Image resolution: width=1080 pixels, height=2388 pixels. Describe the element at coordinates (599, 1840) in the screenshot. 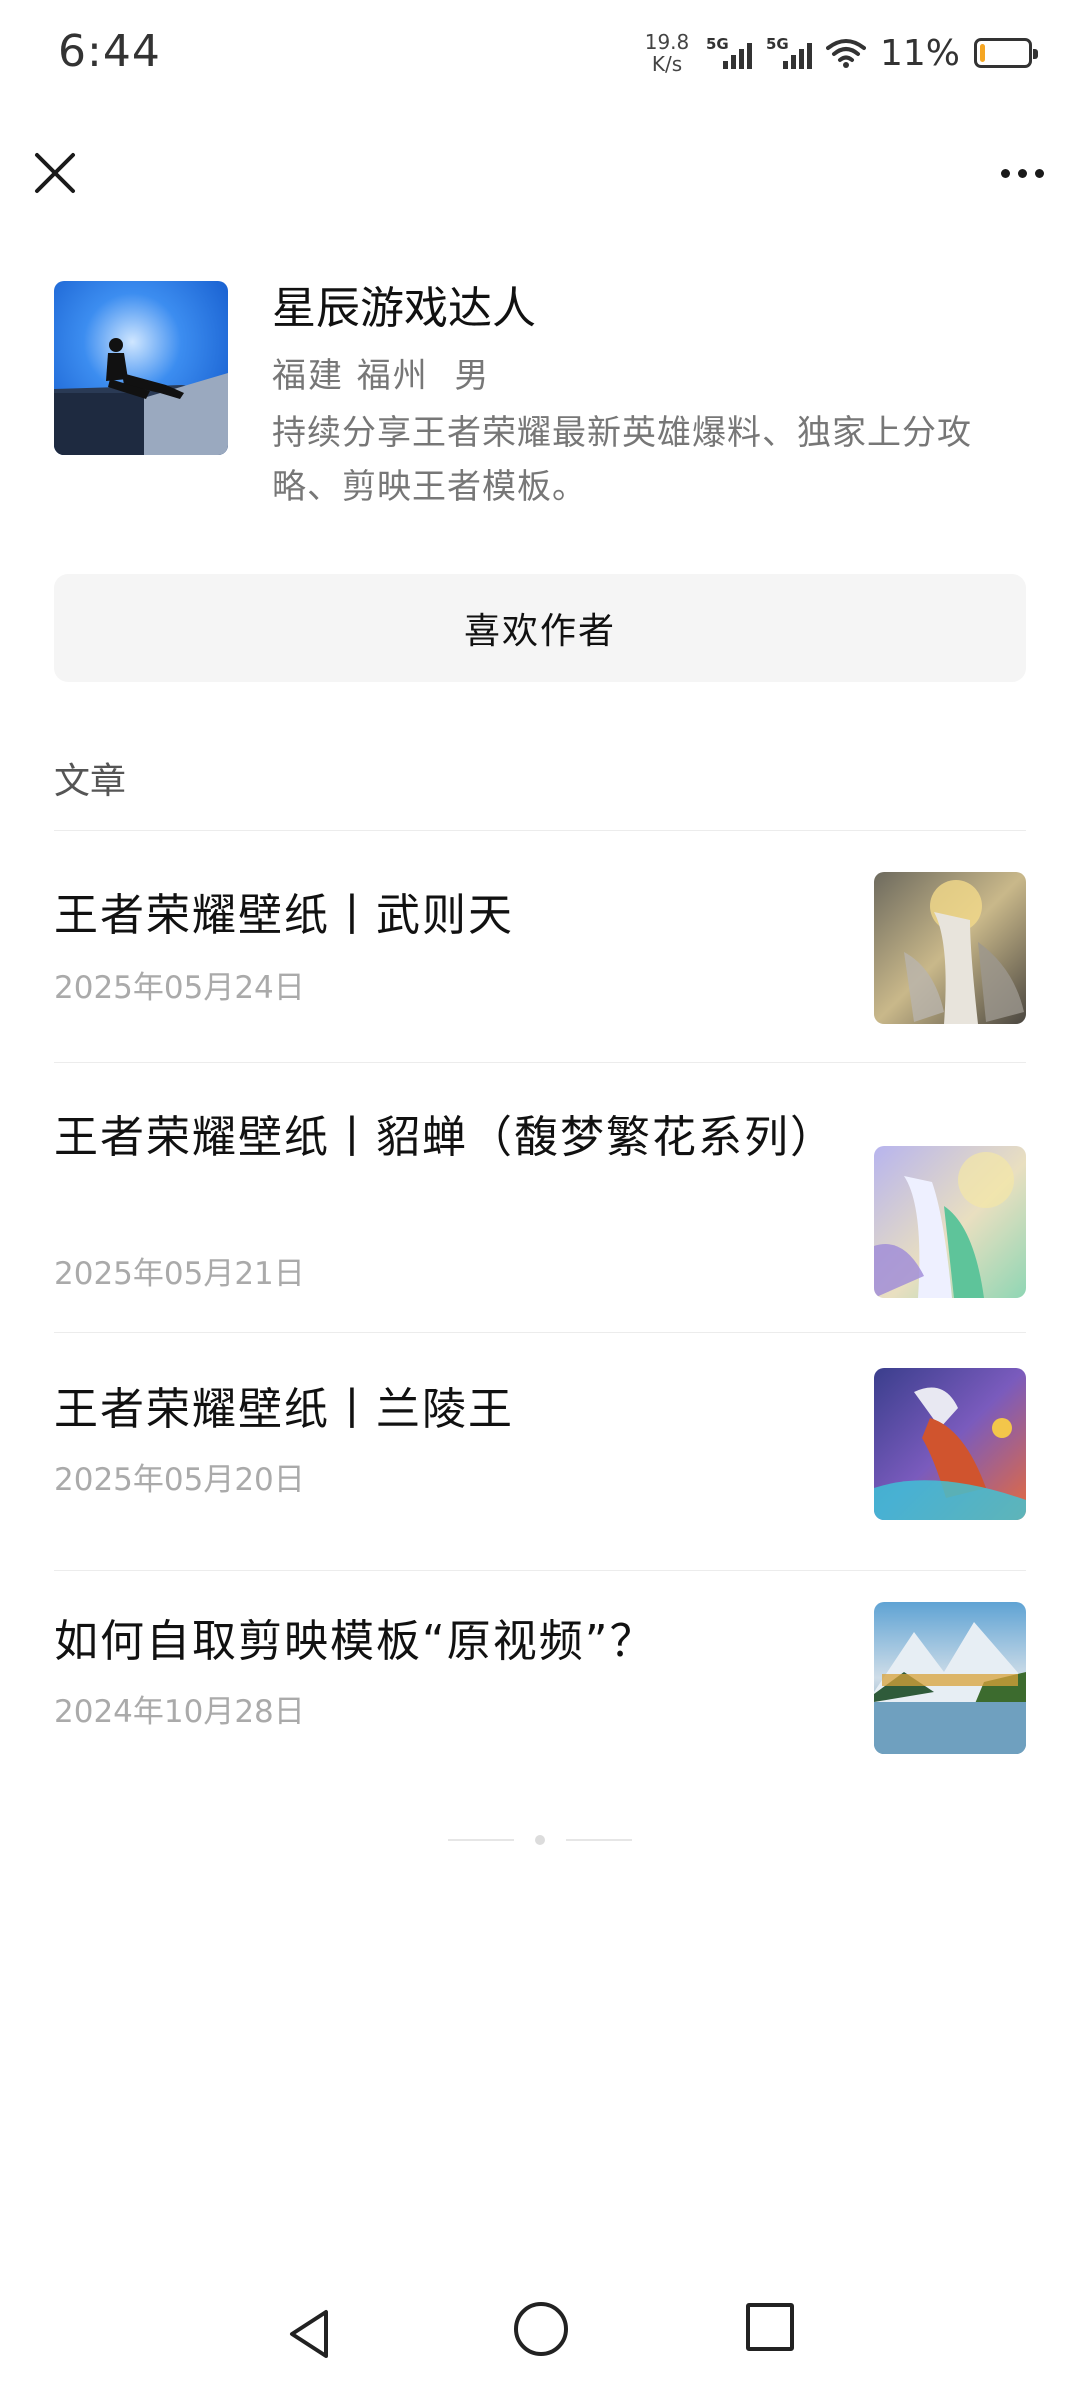

I see `pager-line-right` at that location.